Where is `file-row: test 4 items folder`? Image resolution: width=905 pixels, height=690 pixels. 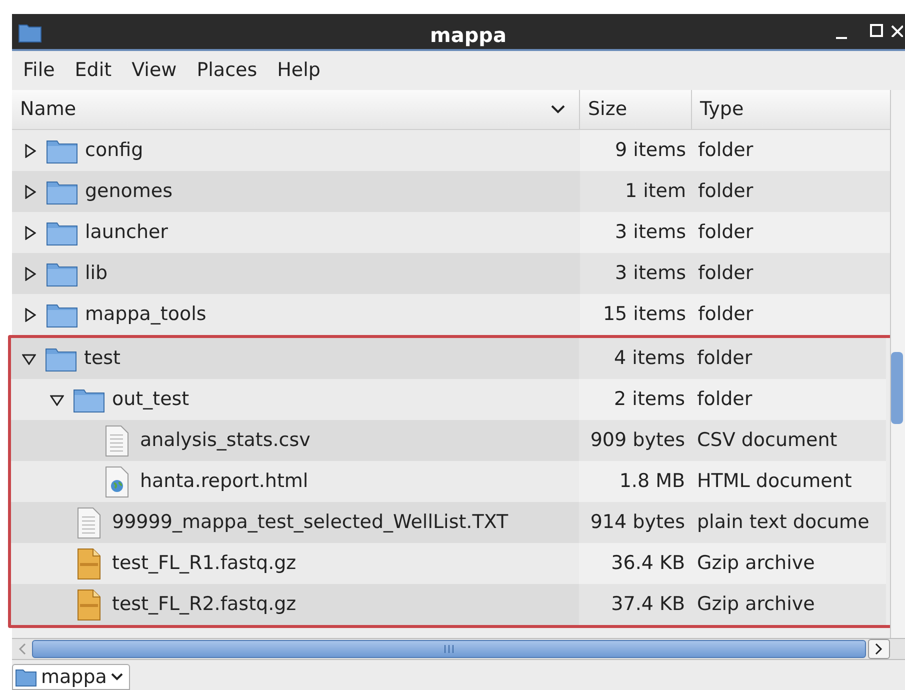 file-row: test 4 items folder is located at coordinates (448, 358).